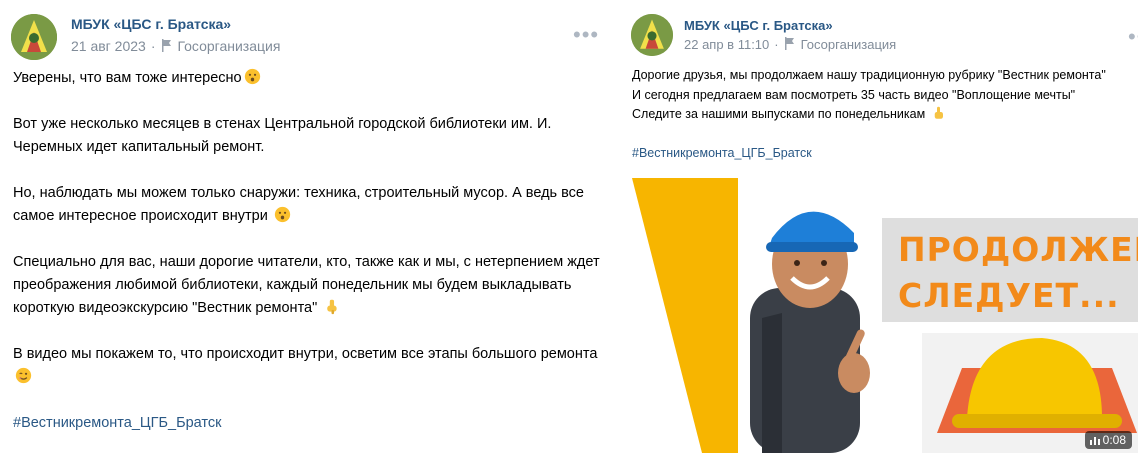  What do you see at coordinates (108, 46) in the screenshot?
I see `post-date: 21 авг 2023` at bounding box center [108, 46].